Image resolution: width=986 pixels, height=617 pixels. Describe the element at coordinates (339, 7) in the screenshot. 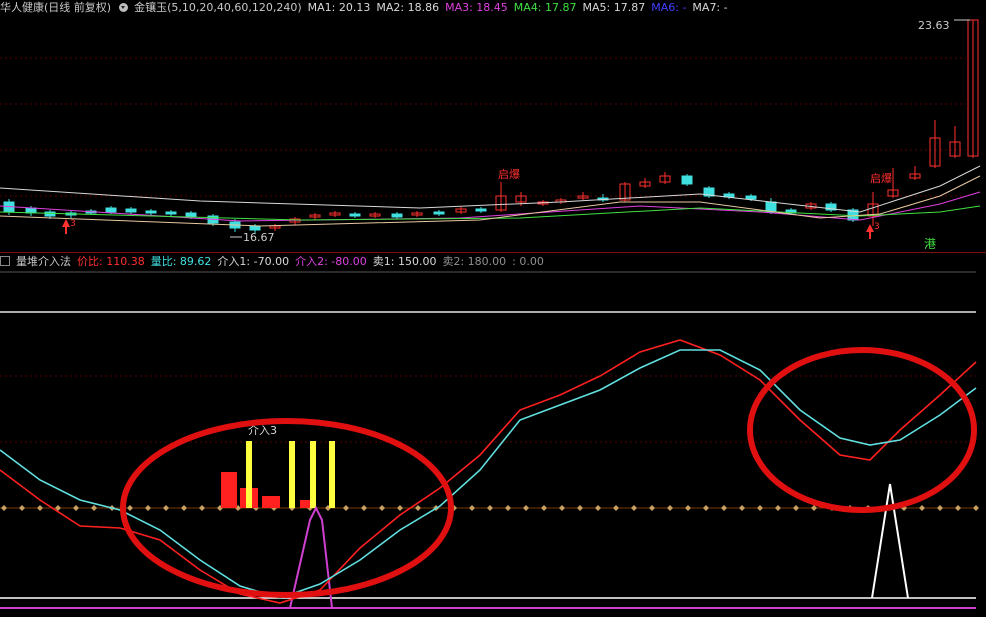

I see `ma1-value: MA1: 20.13` at that location.